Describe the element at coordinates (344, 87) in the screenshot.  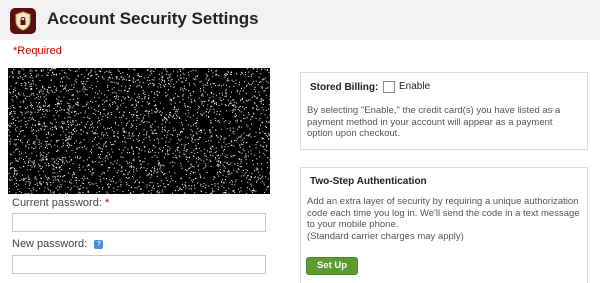
I see `stored-billing-title: Stored Billing:` at that location.